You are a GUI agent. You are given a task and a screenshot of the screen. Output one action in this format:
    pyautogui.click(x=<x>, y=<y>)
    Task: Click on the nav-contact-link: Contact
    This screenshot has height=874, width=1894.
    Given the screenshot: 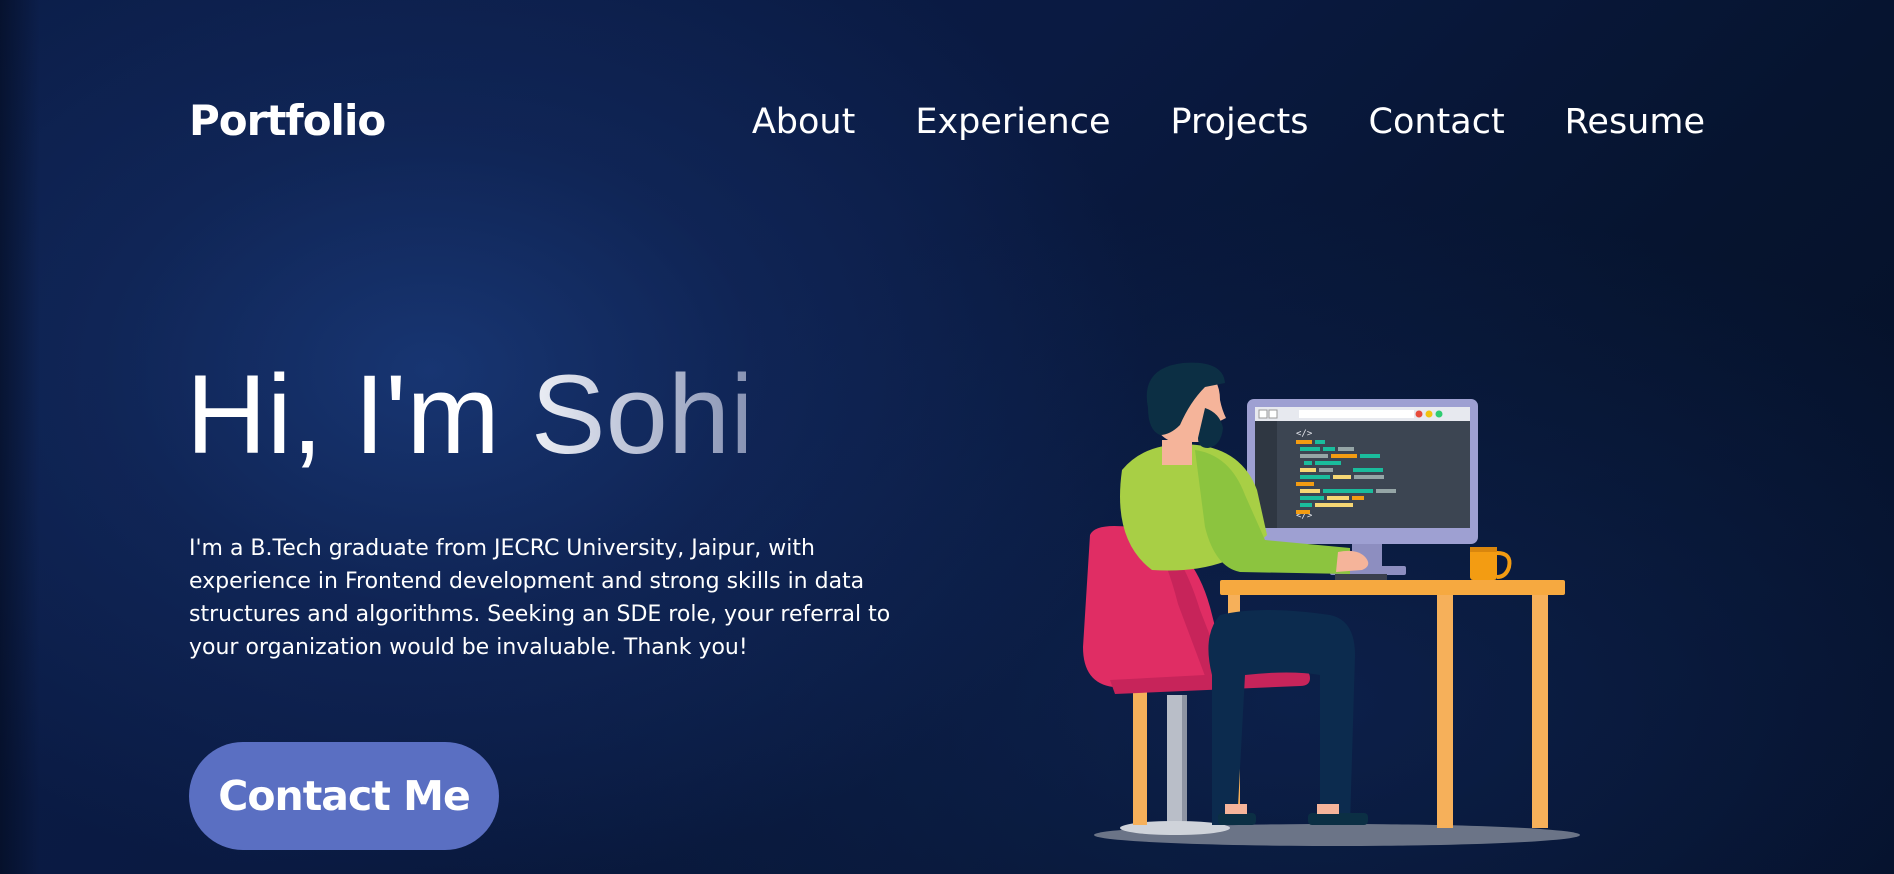 What is the action you would take?
    pyautogui.click(x=1437, y=122)
    